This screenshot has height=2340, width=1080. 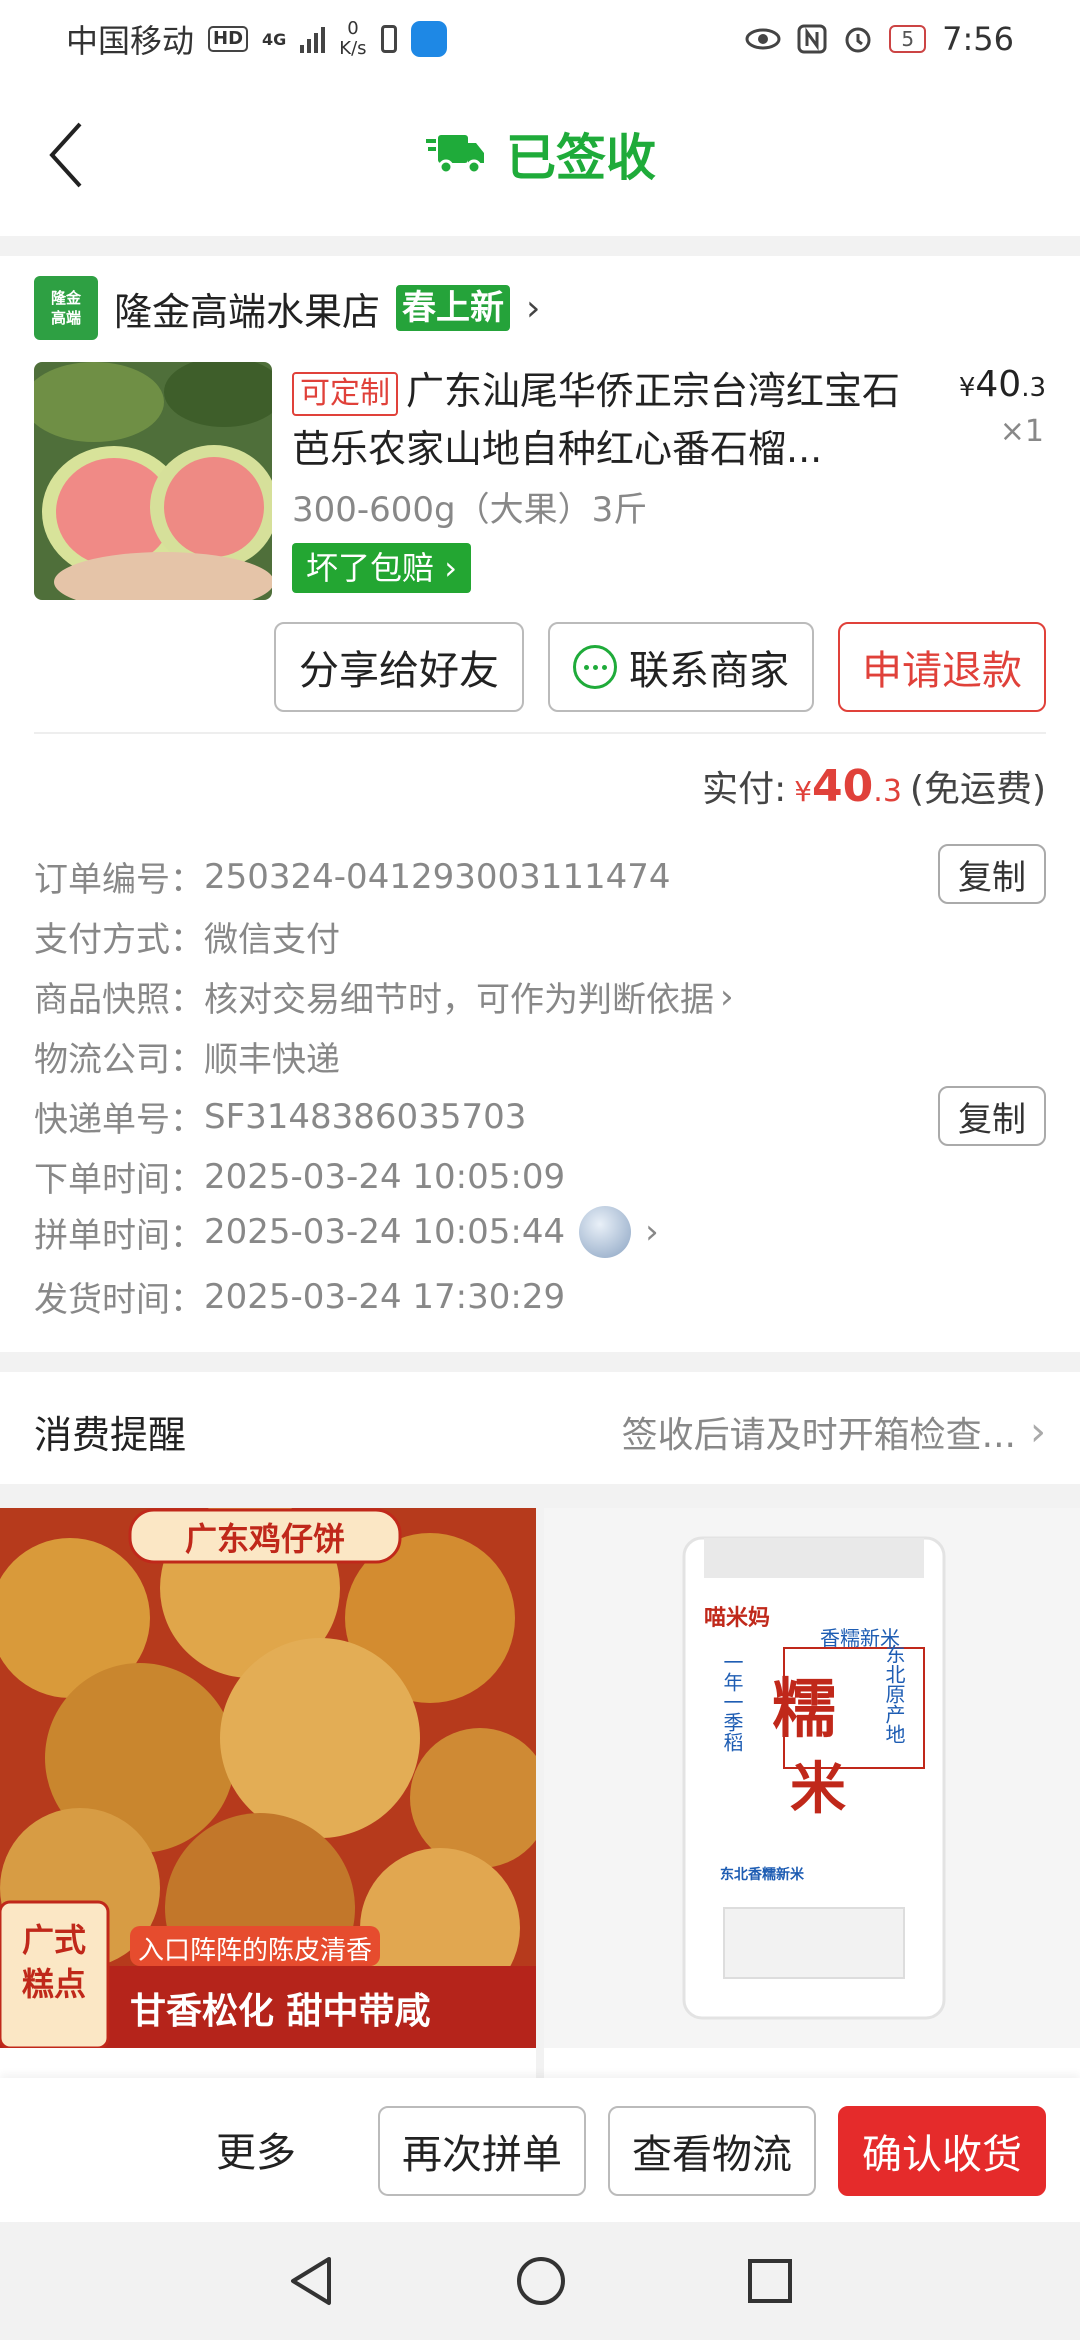 I want to click on status-bar: 中国移动 HD 4G 0 K/s 5 7:56, so click(x=540, y=39).